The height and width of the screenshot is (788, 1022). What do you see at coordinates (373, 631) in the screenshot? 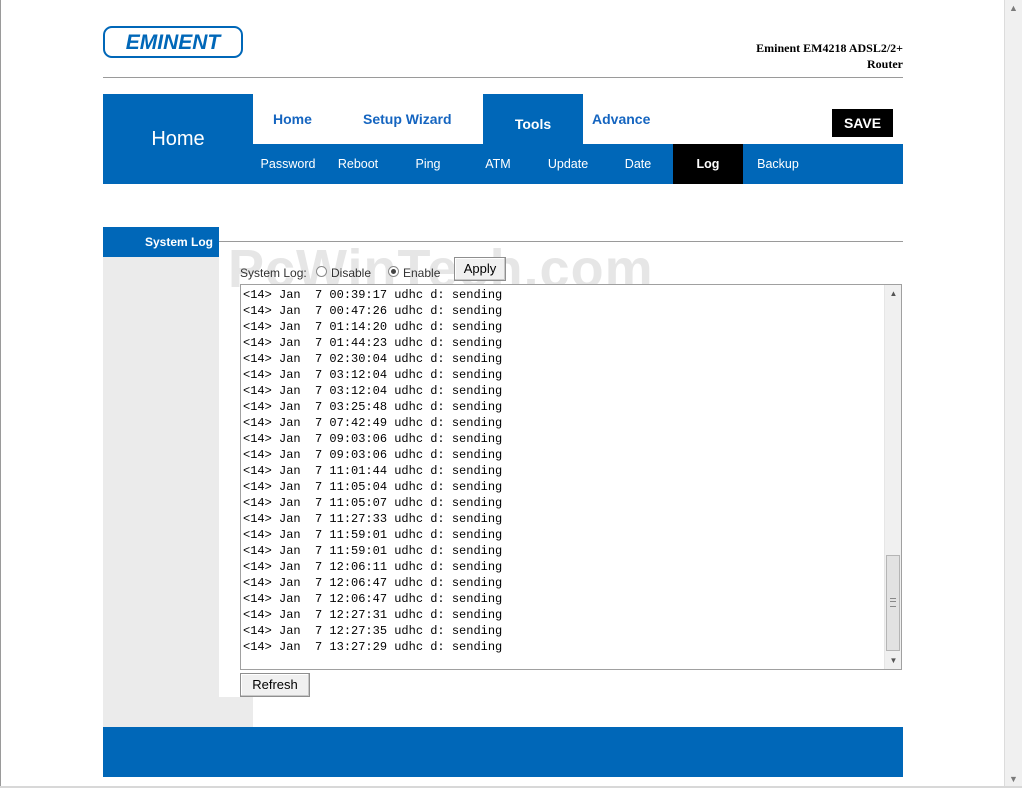
I see `log-line: <14> Jan 7 12:27:35 udhc d: sending` at bounding box center [373, 631].